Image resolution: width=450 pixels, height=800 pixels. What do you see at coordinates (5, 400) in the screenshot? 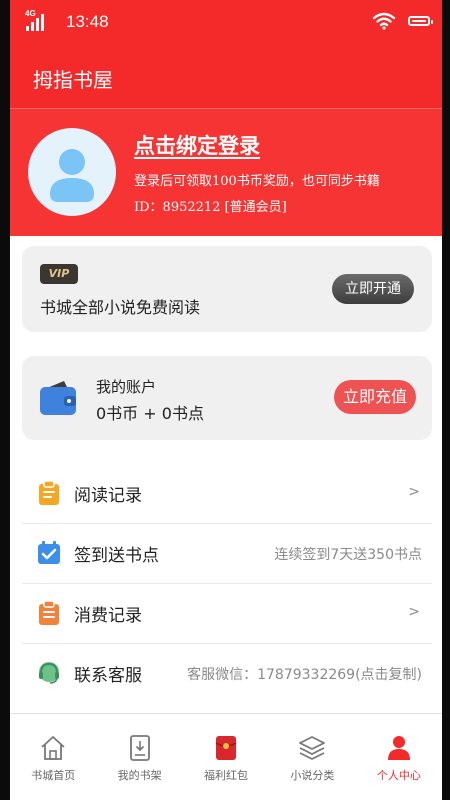
I see `device-frame-left` at bounding box center [5, 400].